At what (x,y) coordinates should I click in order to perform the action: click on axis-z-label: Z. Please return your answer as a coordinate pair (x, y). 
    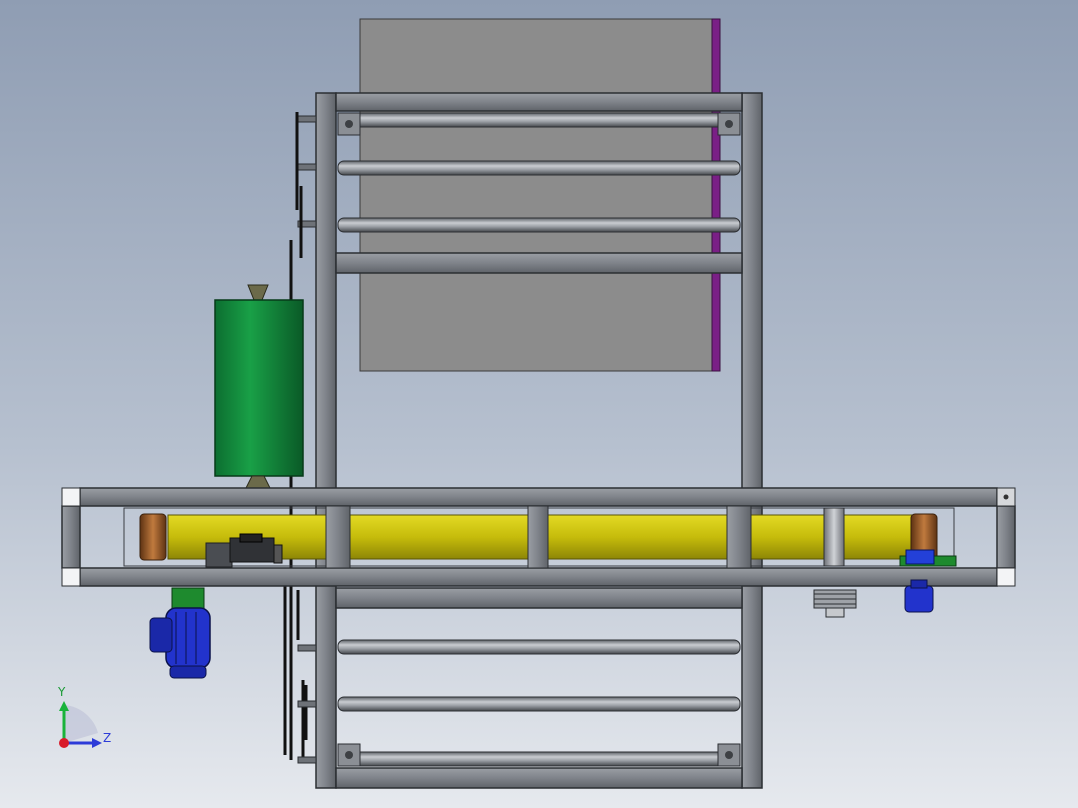
    Looking at the image, I should click on (107, 738).